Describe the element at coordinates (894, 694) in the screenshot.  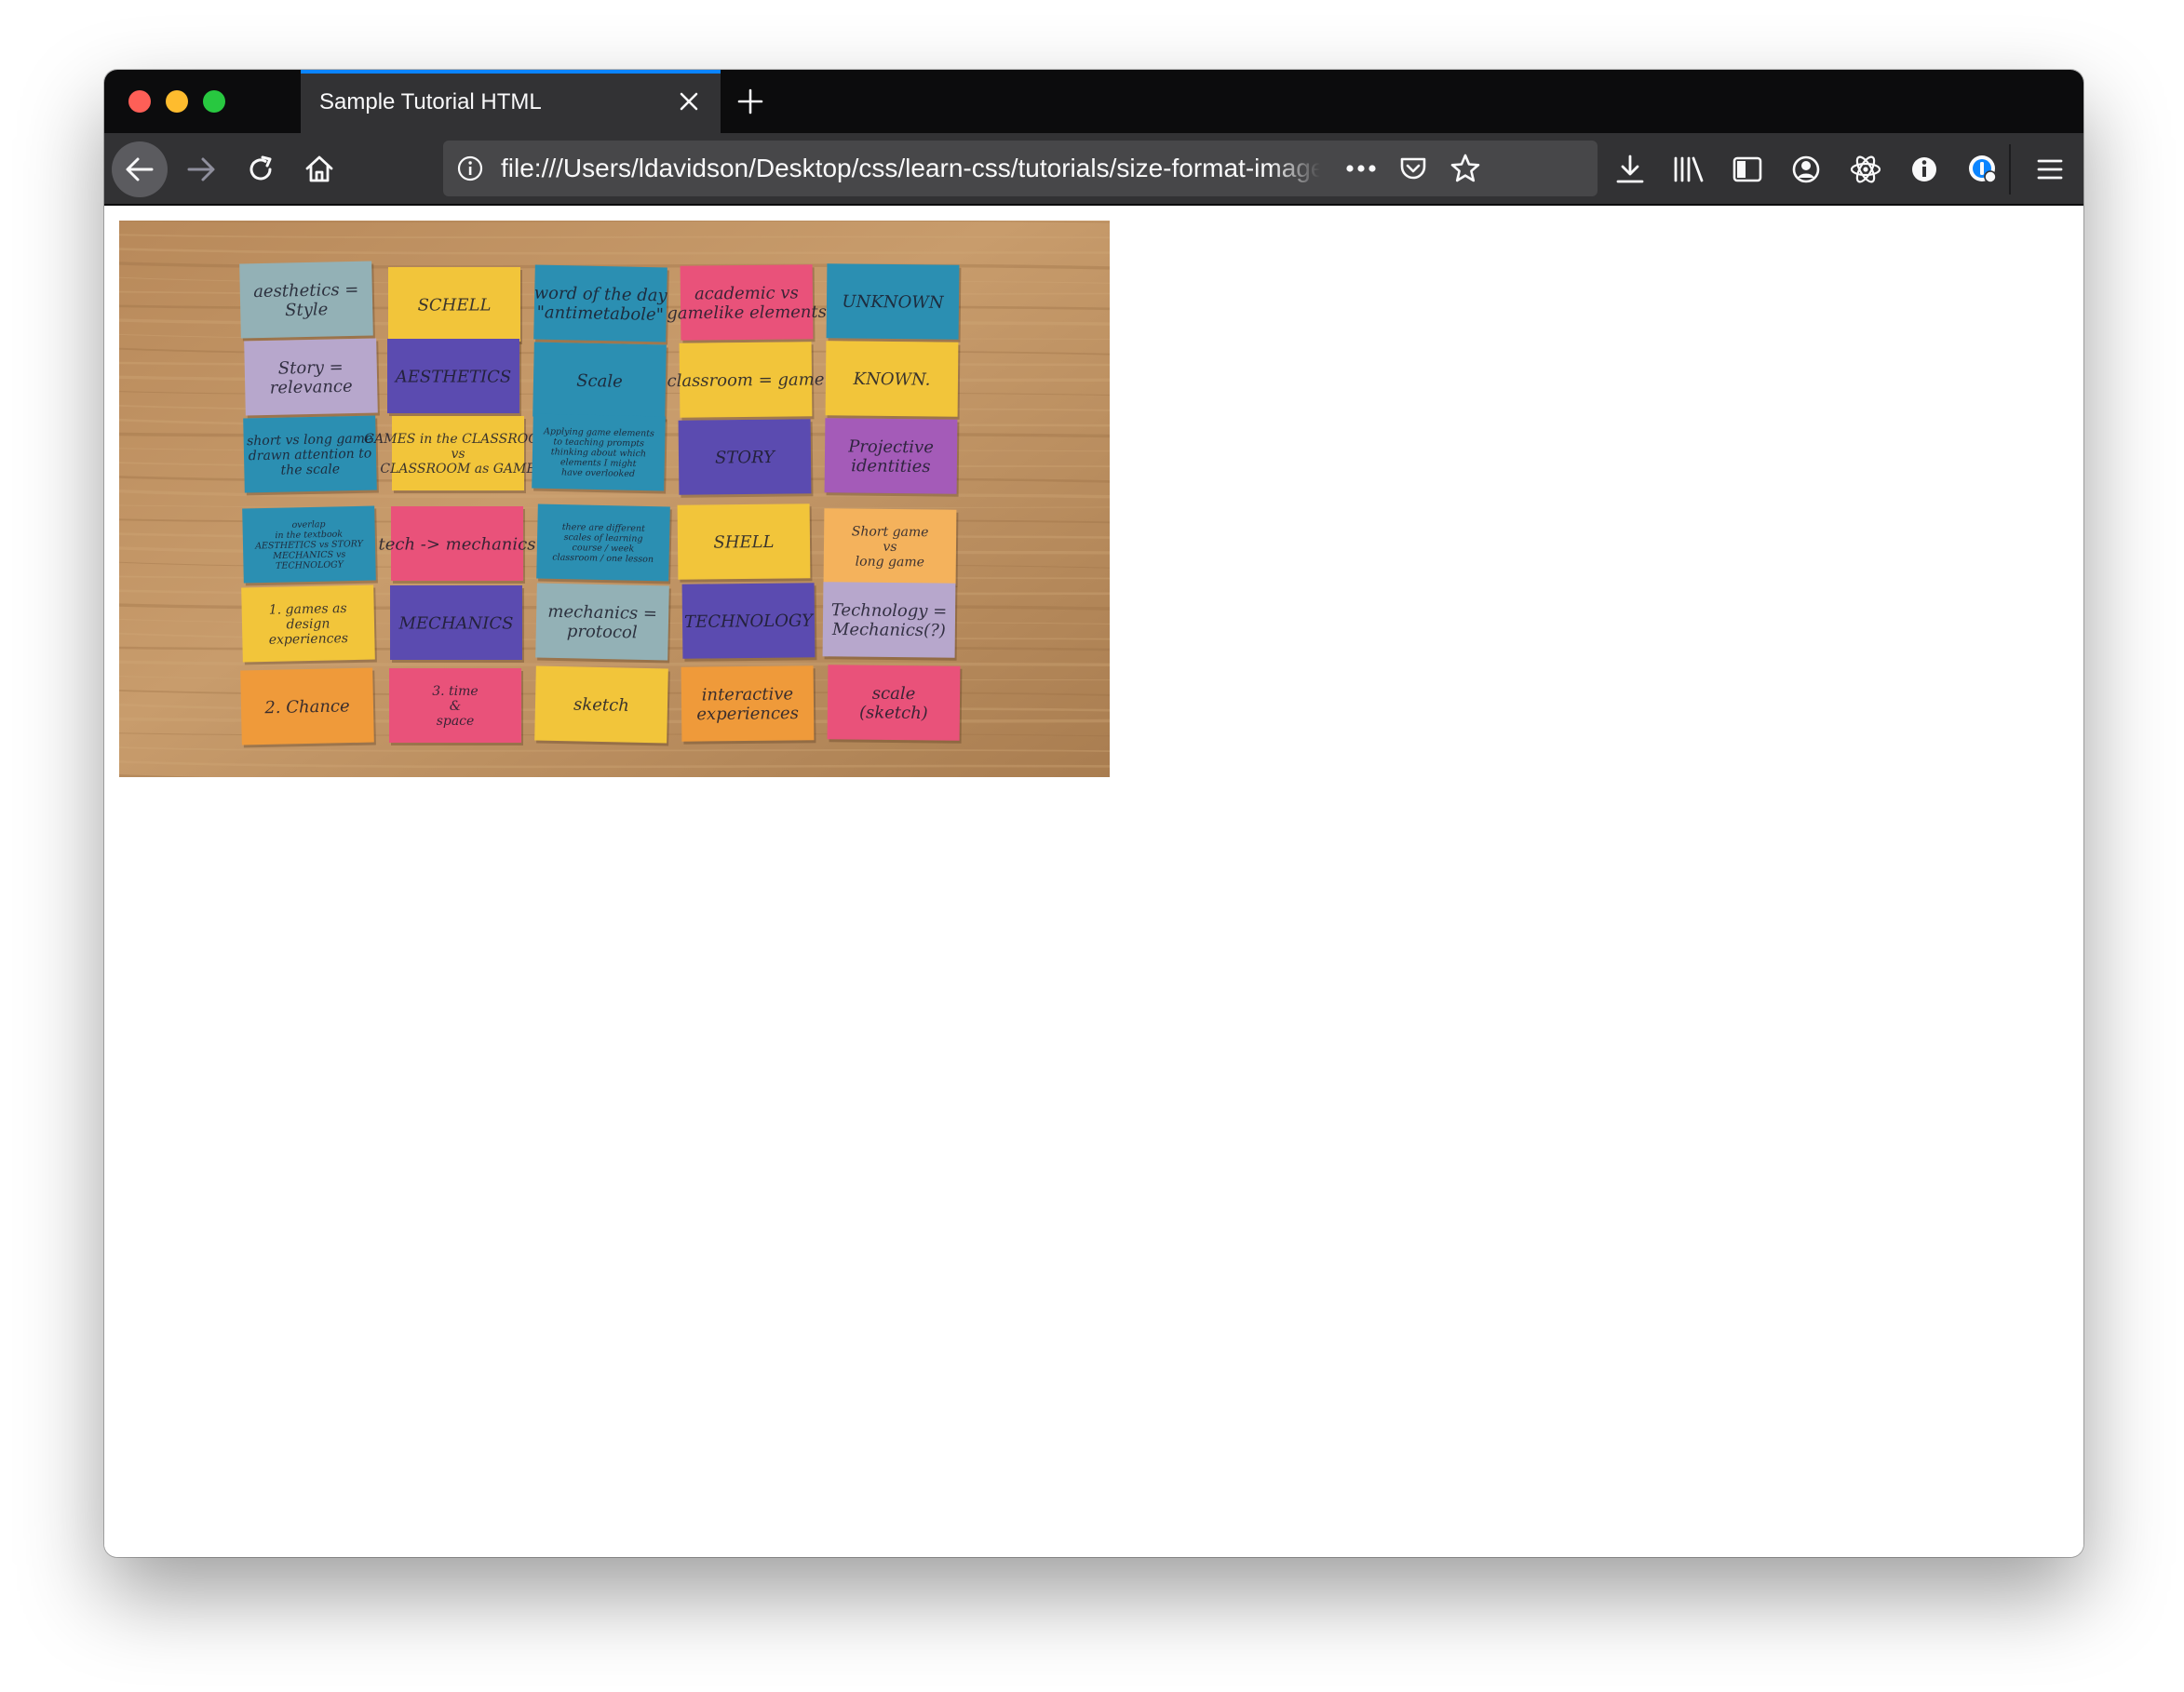
I see `sticky-note-text: scale` at that location.